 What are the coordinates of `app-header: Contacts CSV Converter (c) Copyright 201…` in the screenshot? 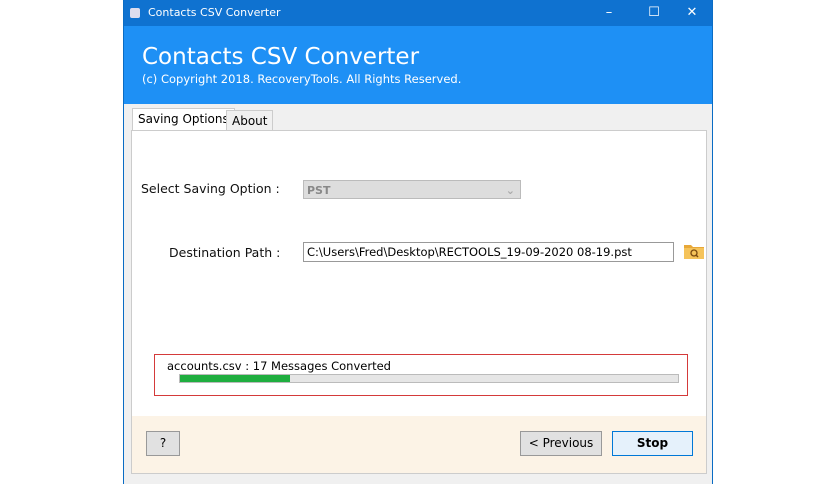 It's located at (418, 65).